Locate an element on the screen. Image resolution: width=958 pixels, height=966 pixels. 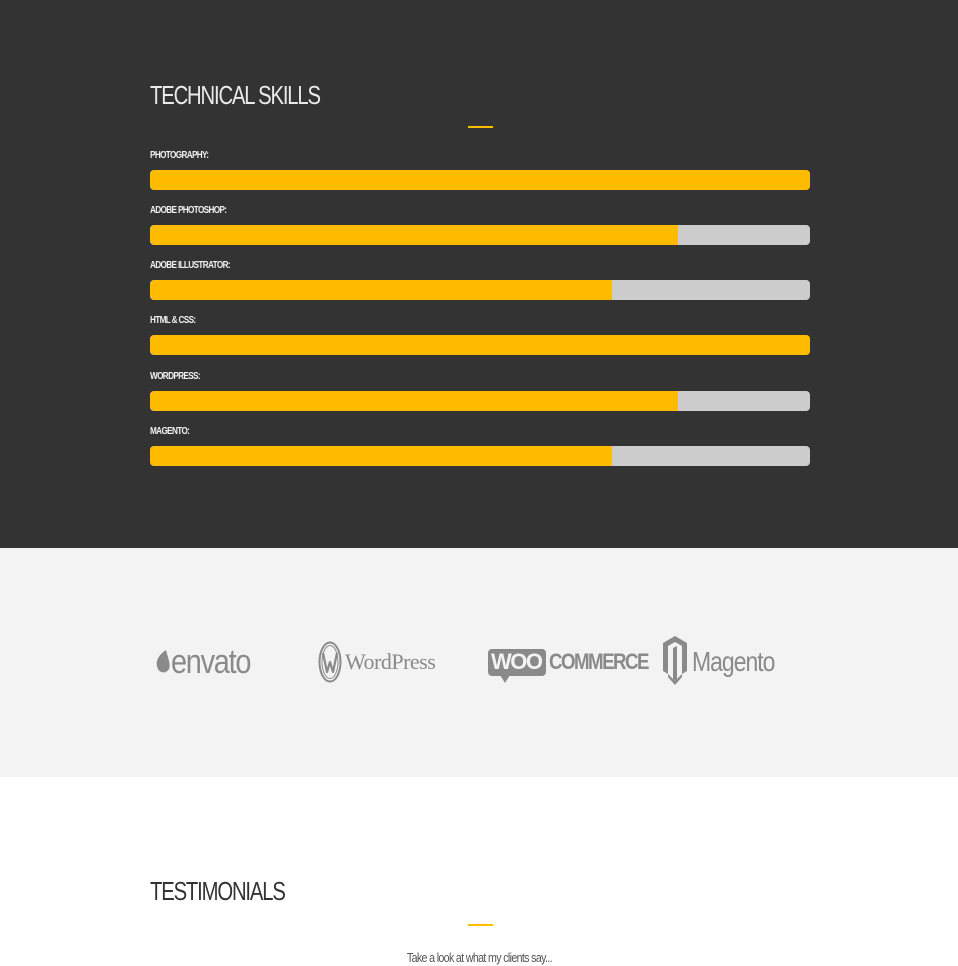
skill-wordpress: WORDPRESS: is located at coordinates (480, 396).